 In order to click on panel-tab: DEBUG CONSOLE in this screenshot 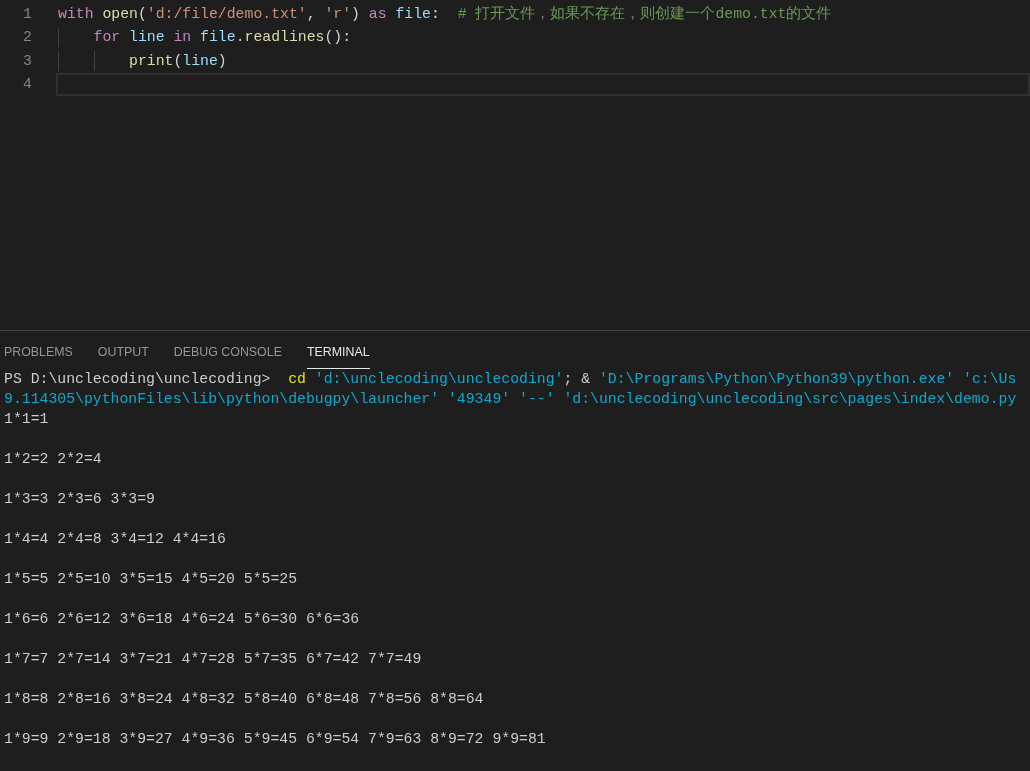, I will do `click(227, 356)`.